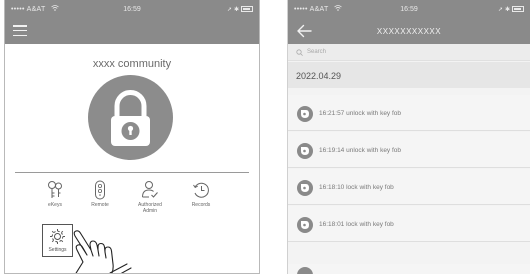 This screenshot has height=274, width=530. What do you see at coordinates (132, 172) in the screenshot?
I see `divider` at bounding box center [132, 172].